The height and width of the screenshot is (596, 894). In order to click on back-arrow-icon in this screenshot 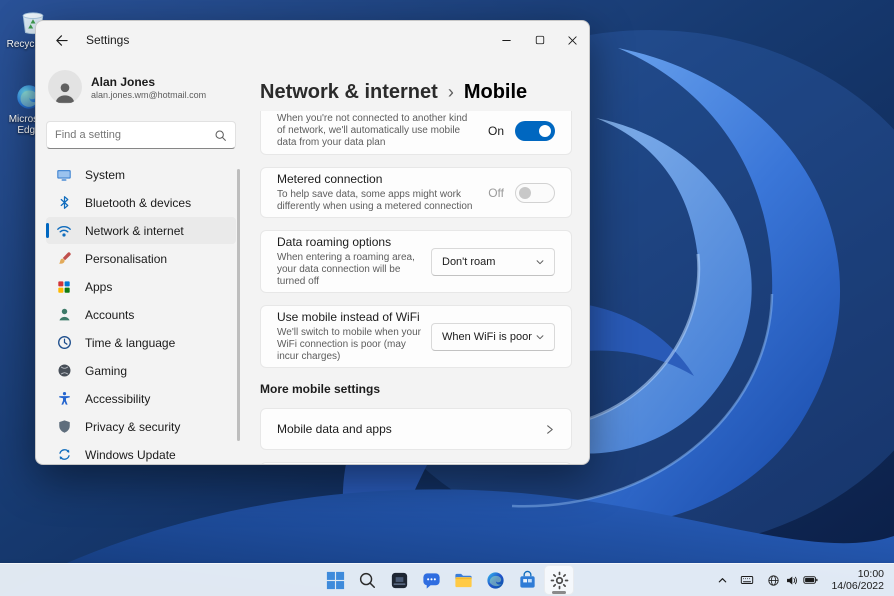, I will do `click(61, 40)`.